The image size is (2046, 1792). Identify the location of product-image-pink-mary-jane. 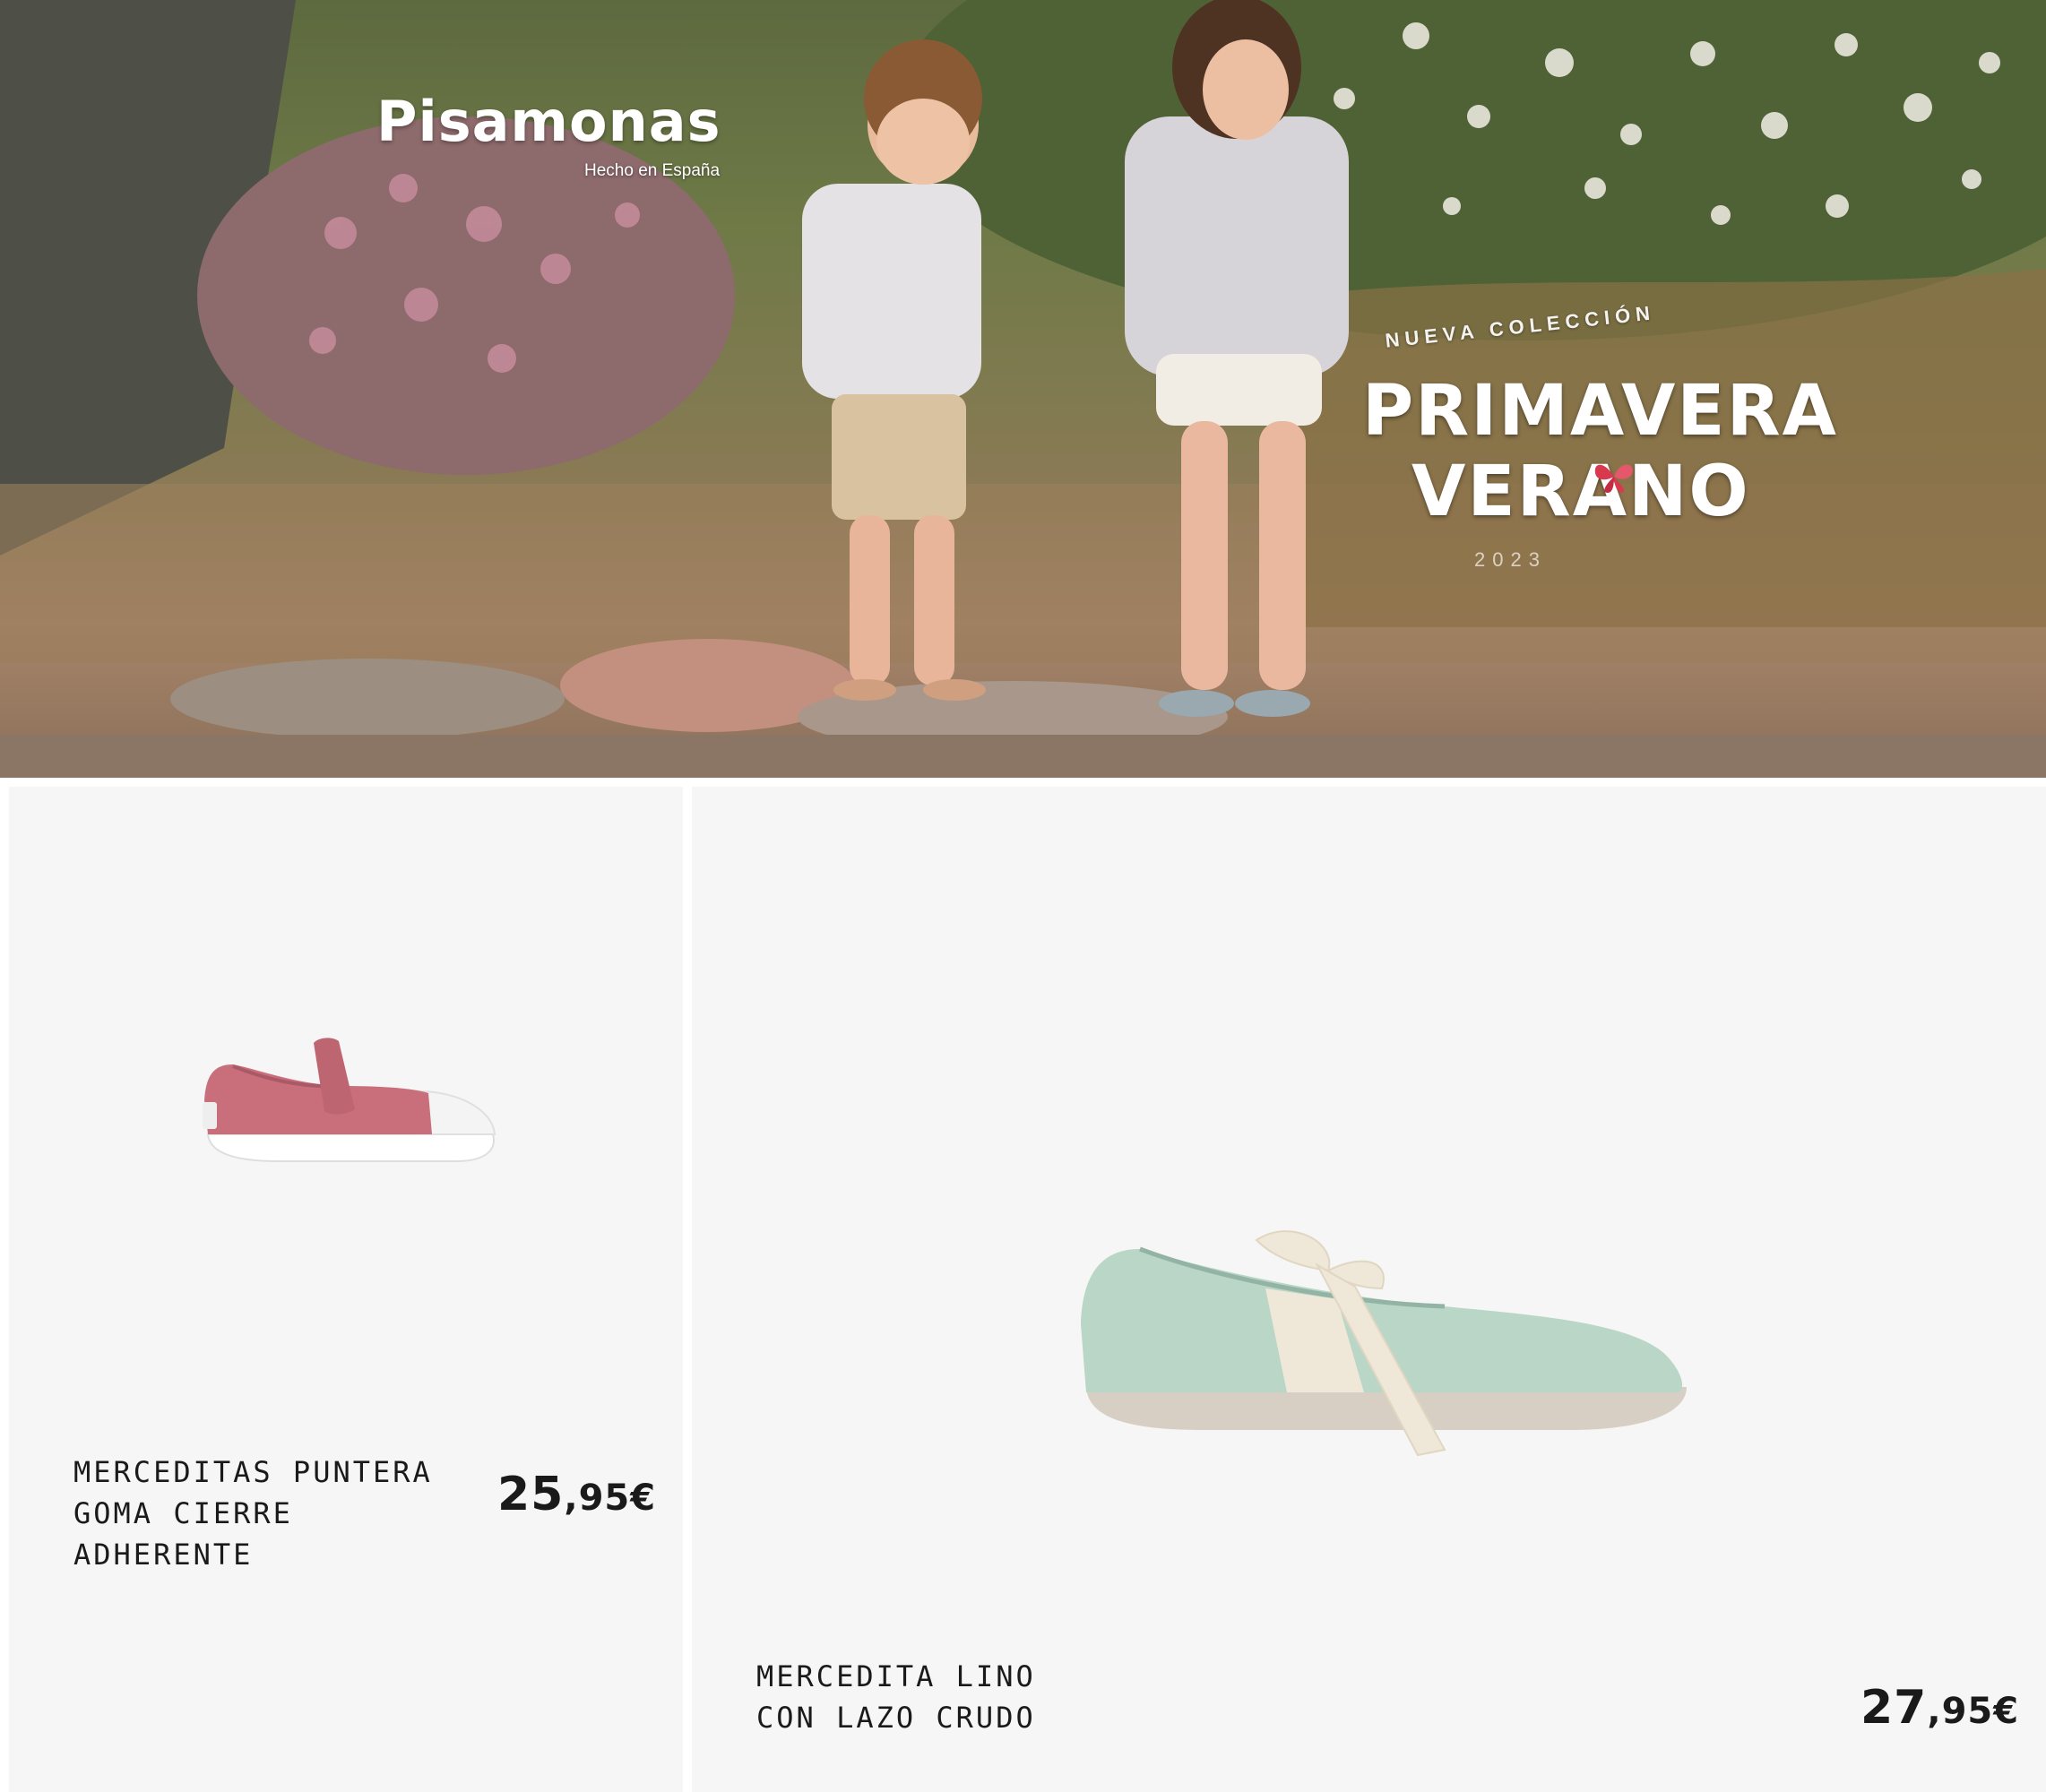
(349, 1100).